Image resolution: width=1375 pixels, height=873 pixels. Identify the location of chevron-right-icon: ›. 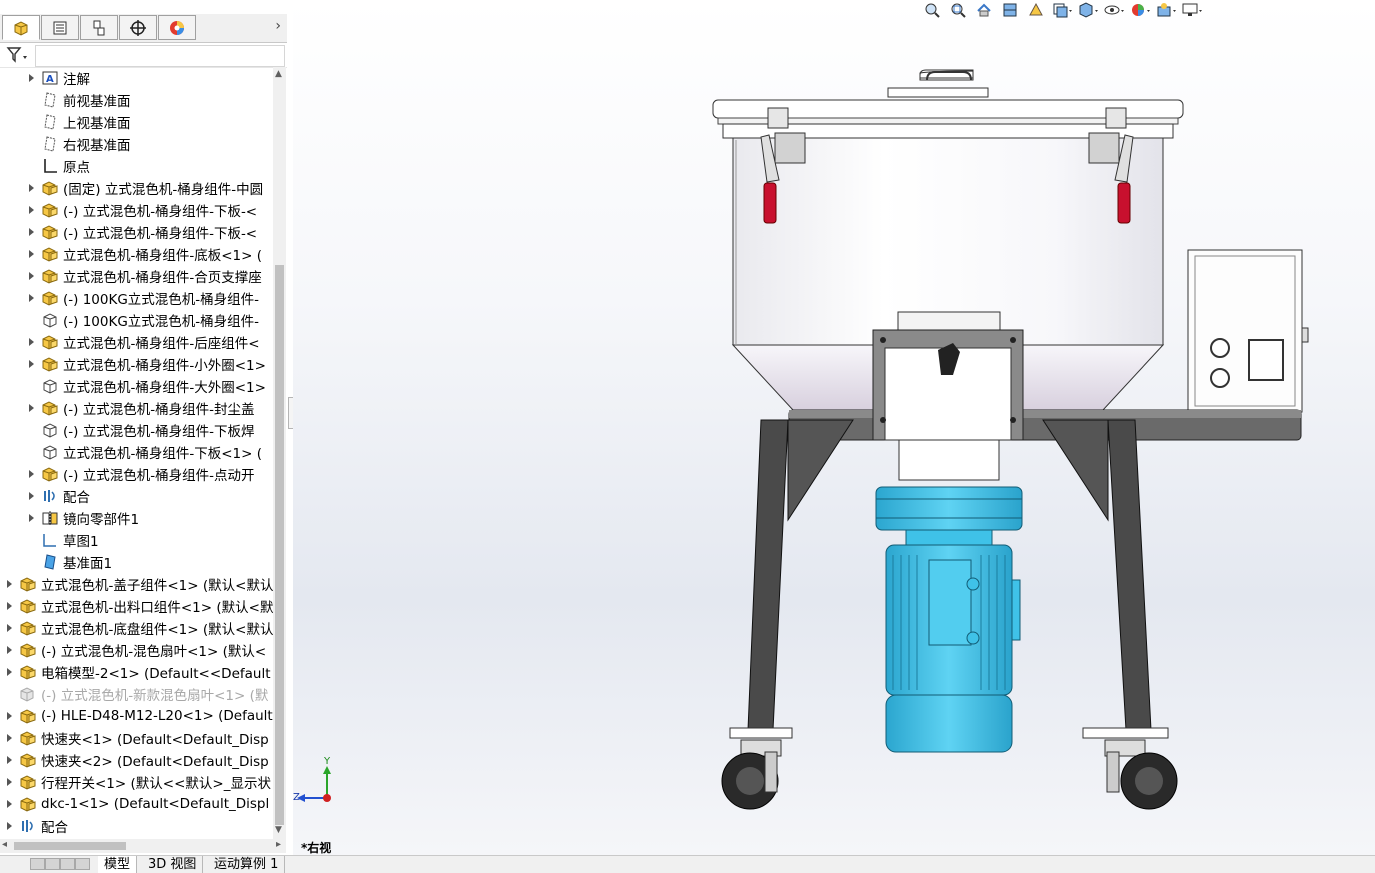
(278, 26).